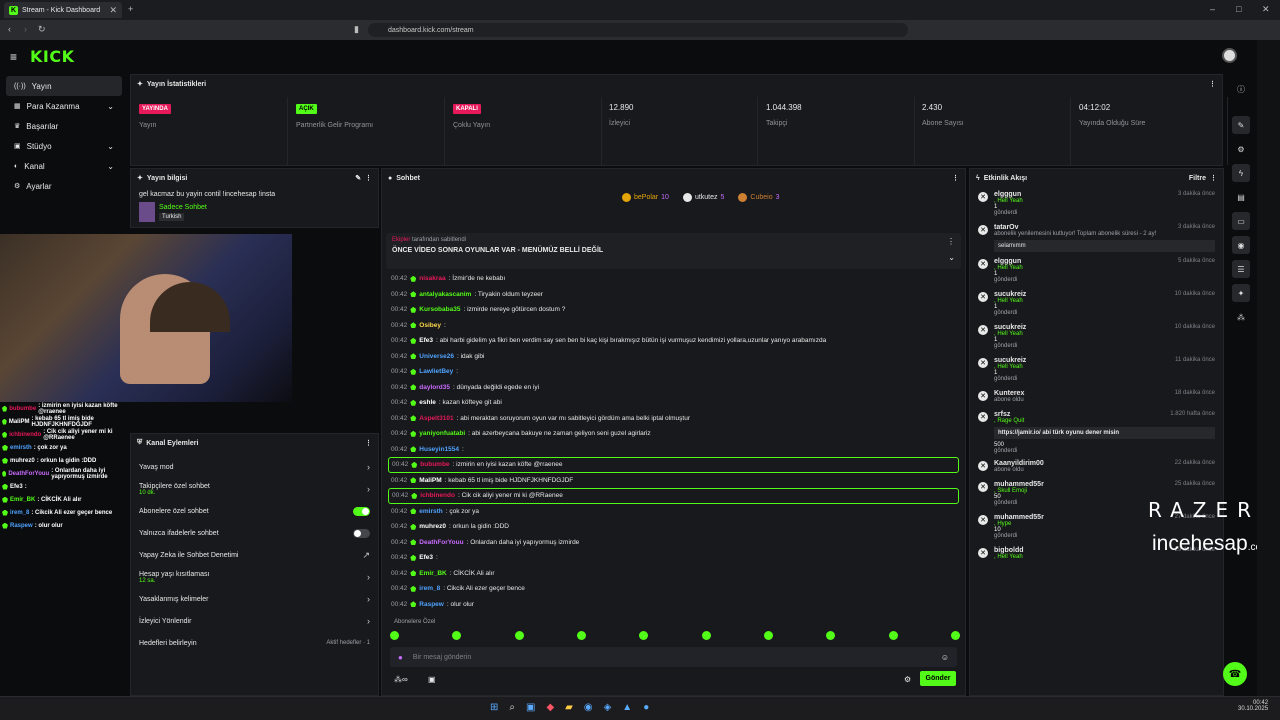 This screenshot has width=1280, height=720. I want to click on settings-icon: ⚙, so click(907, 679).